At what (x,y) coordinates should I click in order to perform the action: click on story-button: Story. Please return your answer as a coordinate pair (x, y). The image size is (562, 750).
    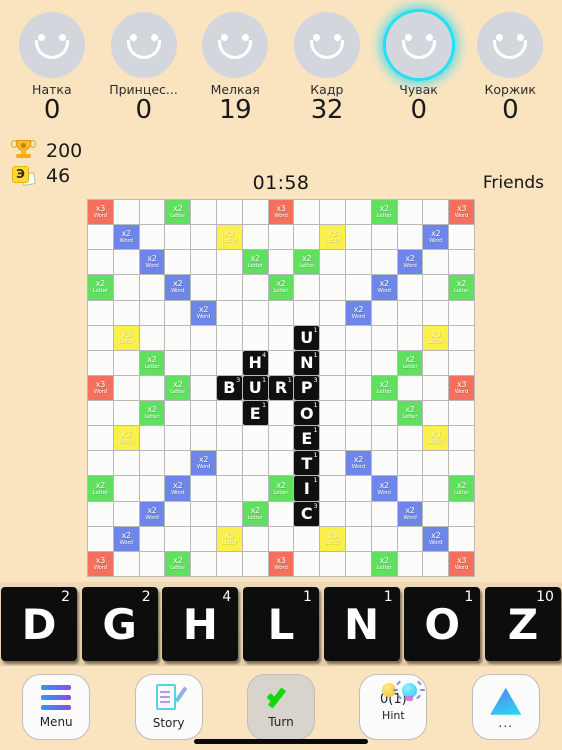
    Looking at the image, I should click on (168, 707).